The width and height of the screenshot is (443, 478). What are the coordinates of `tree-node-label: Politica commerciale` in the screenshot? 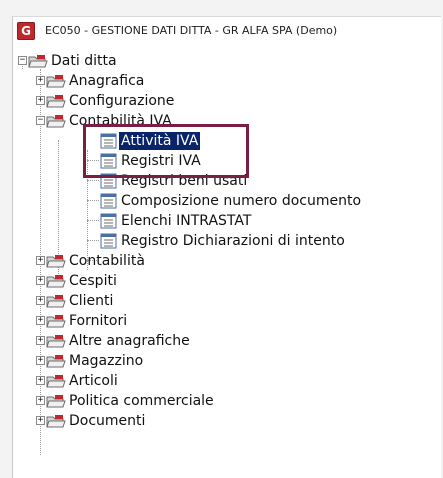 It's located at (141, 401).